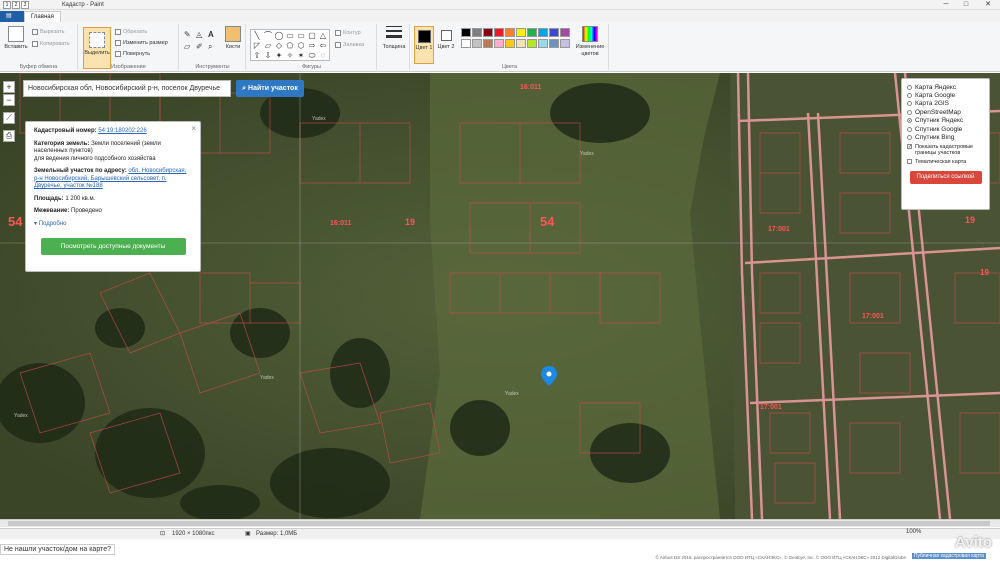  Describe the element at coordinates (268, 35) in the screenshot. I see `curve-shape: ⌒` at that location.